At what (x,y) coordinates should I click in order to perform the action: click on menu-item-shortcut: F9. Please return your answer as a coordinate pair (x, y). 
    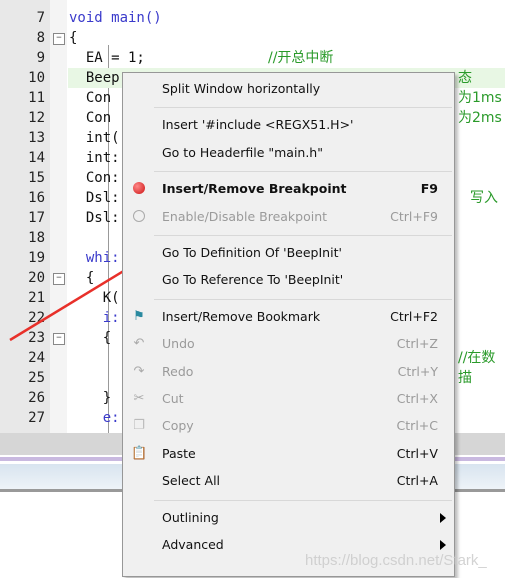
    Looking at the image, I should click on (429, 189).